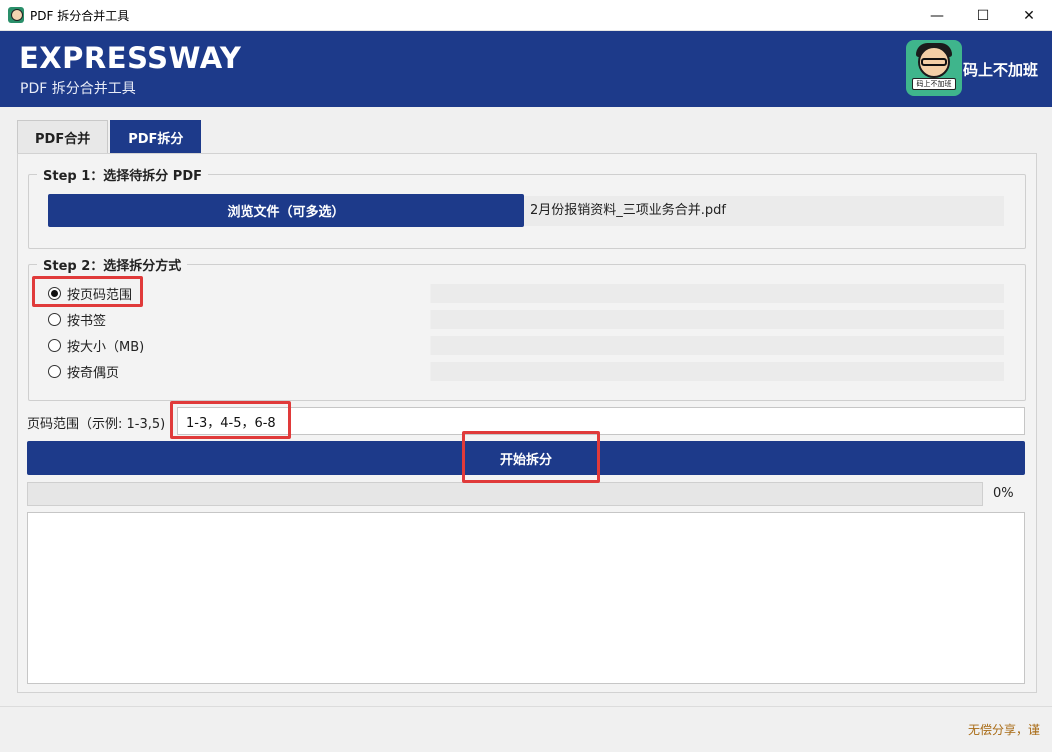 The height and width of the screenshot is (752, 1052). I want to click on browse-files-button: 浏览文件（可多选）, so click(286, 210).